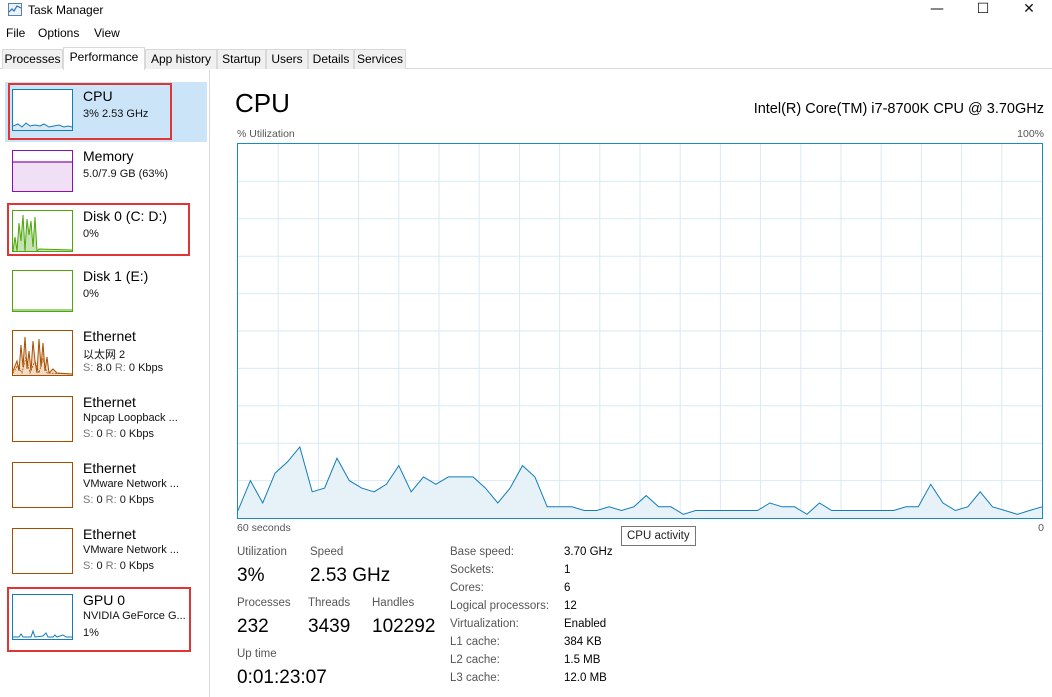  I want to click on task-manager-icon, so click(15, 9).